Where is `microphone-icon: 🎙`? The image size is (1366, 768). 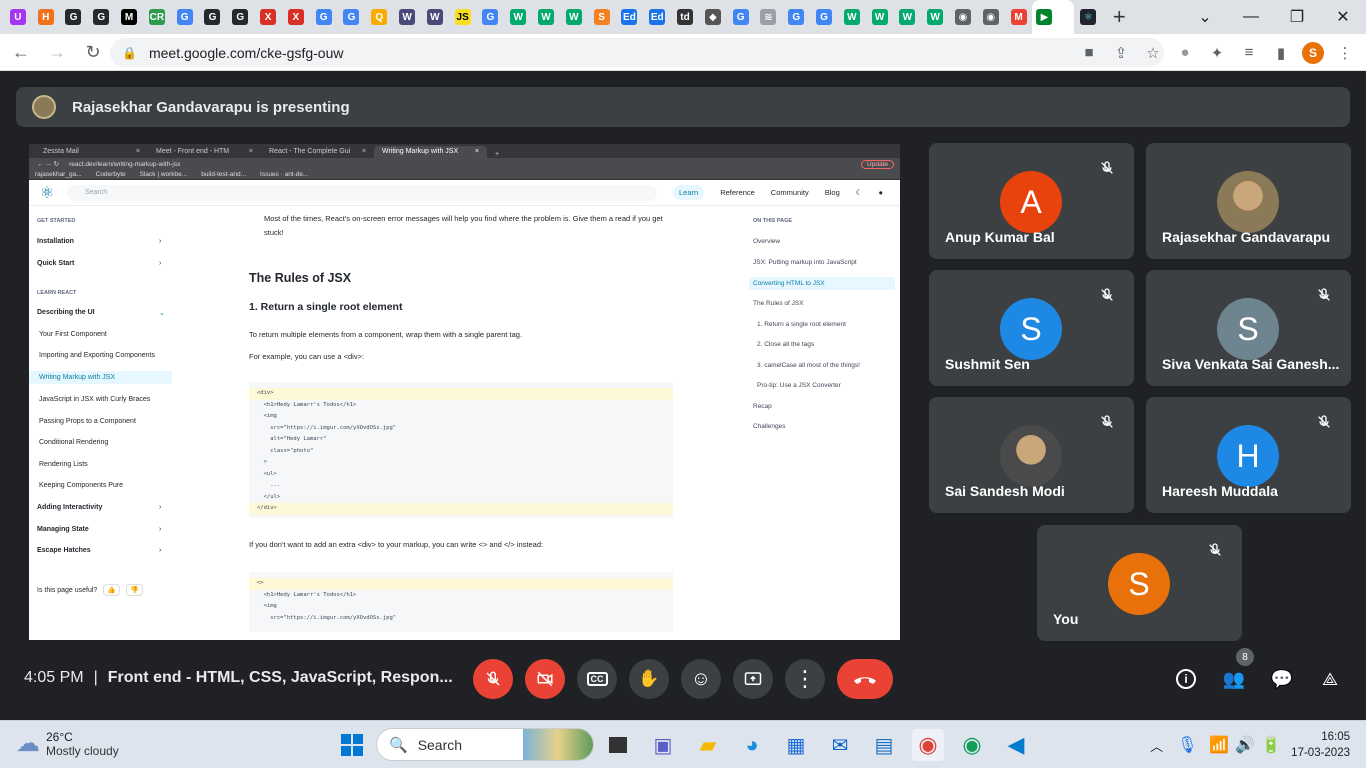 microphone-icon: 🎙 is located at coordinates (1187, 745).